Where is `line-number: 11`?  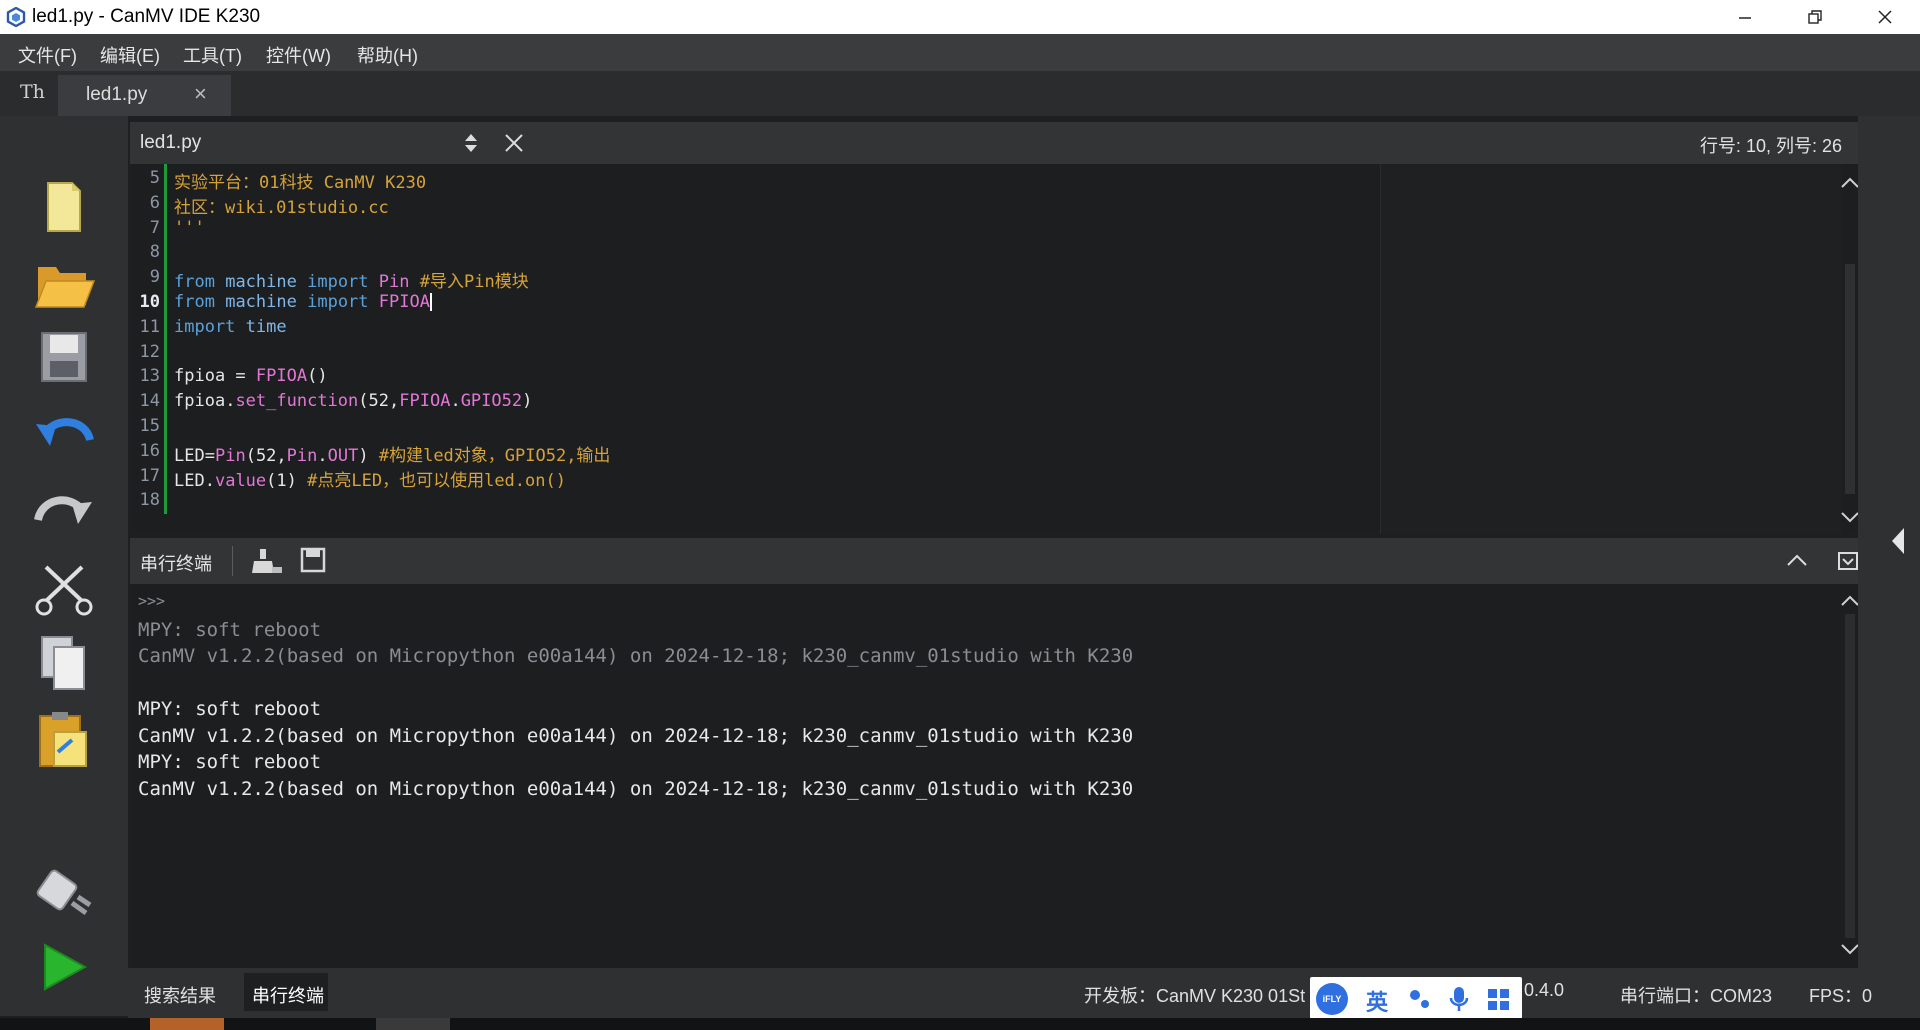 line-number: 11 is located at coordinates (149, 326).